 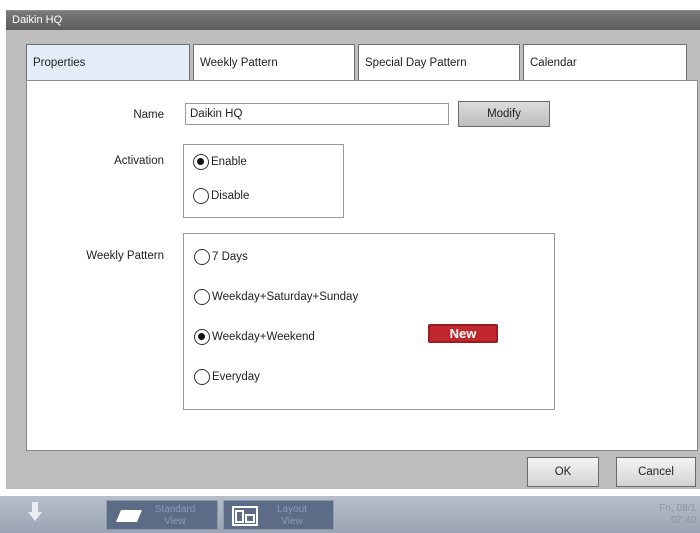 I want to click on enable-radio: Enable, so click(x=220, y=162).